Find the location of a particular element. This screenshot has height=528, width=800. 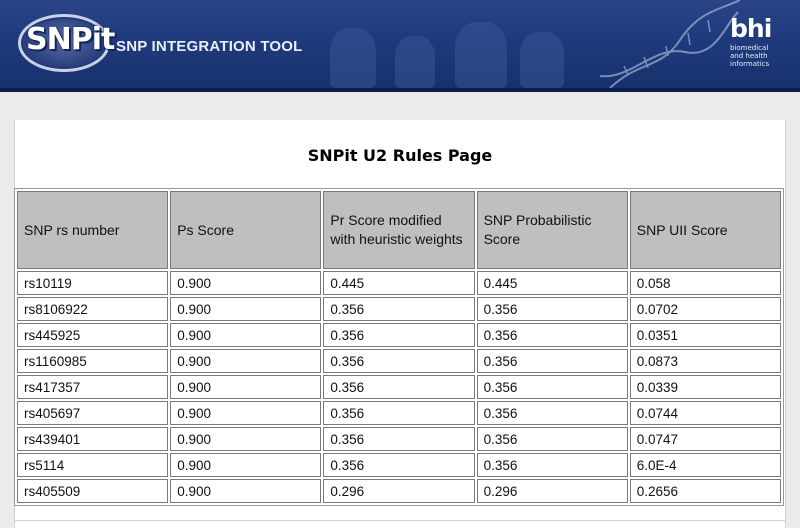

cell-pr-score: 0.445 is located at coordinates (399, 283).